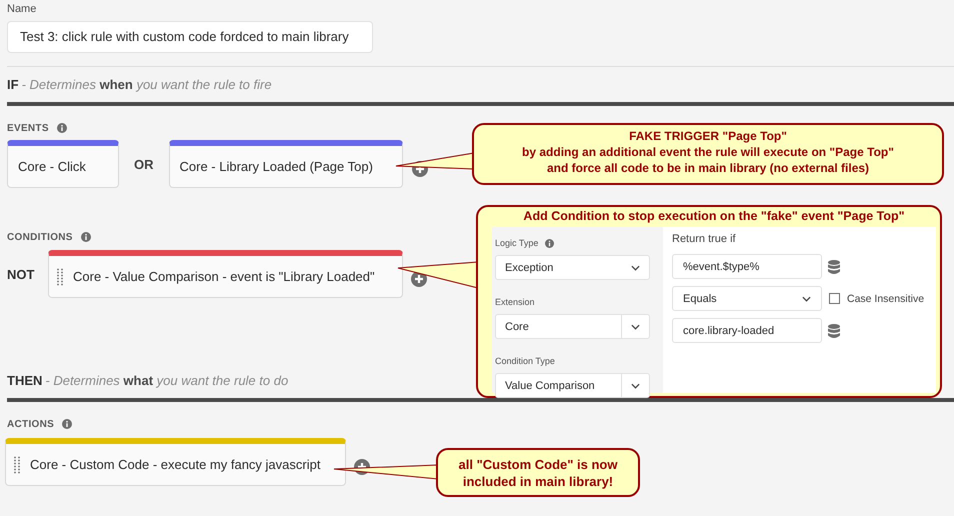  What do you see at coordinates (572, 267) in the screenshot?
I see `logic-type-dropdown: Exception` at bounding box center [572, 267].